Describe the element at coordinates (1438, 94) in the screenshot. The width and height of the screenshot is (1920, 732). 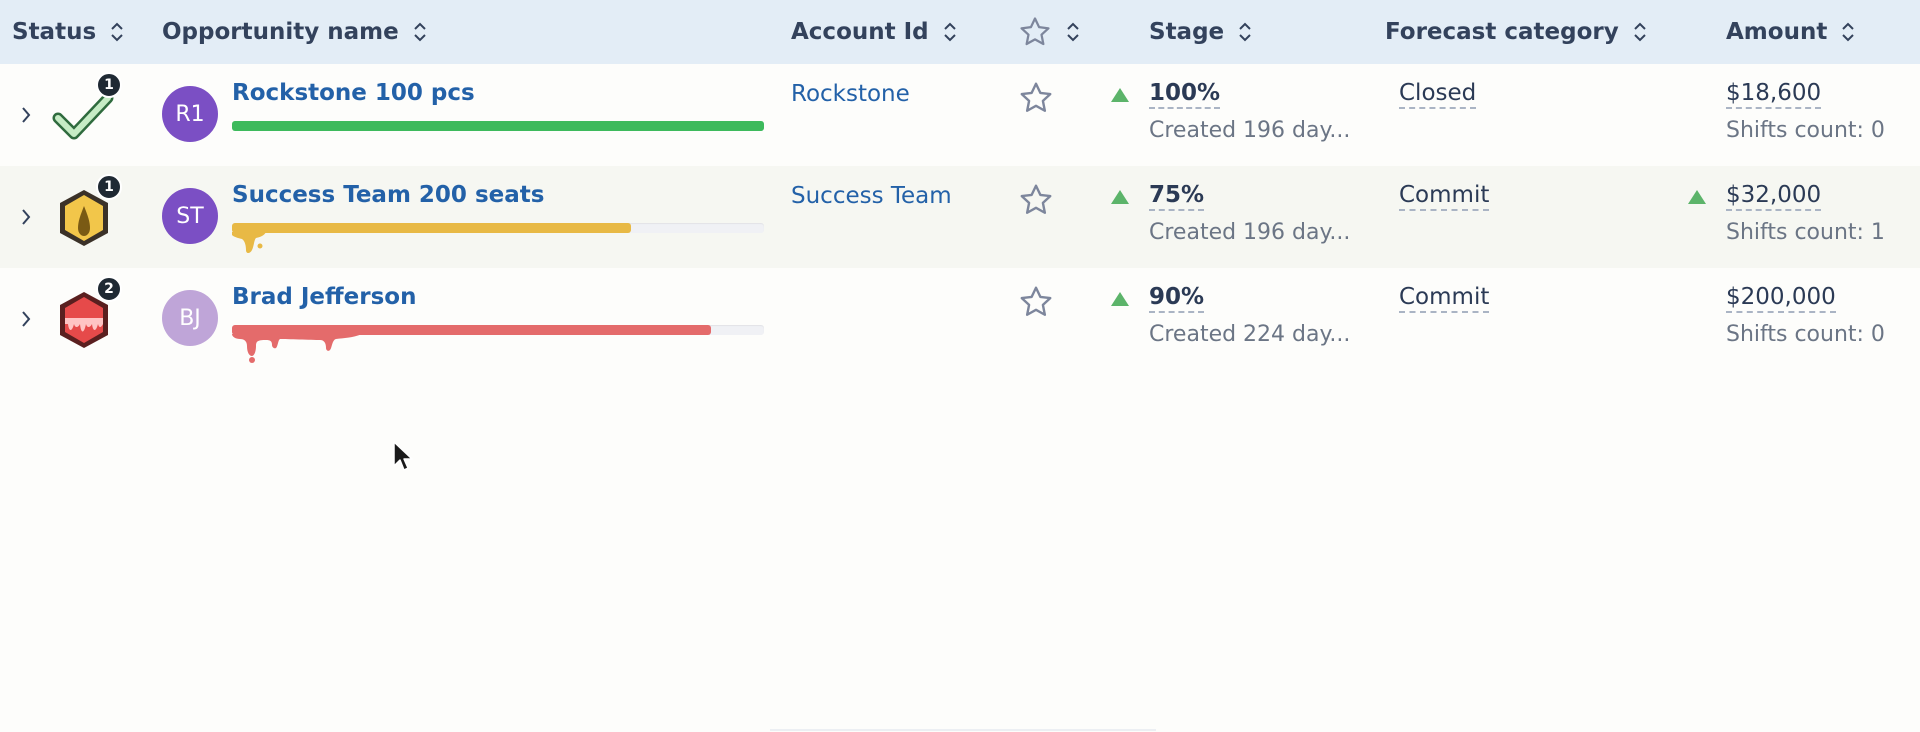
I see `forecast-category-value: Closed` at that location.